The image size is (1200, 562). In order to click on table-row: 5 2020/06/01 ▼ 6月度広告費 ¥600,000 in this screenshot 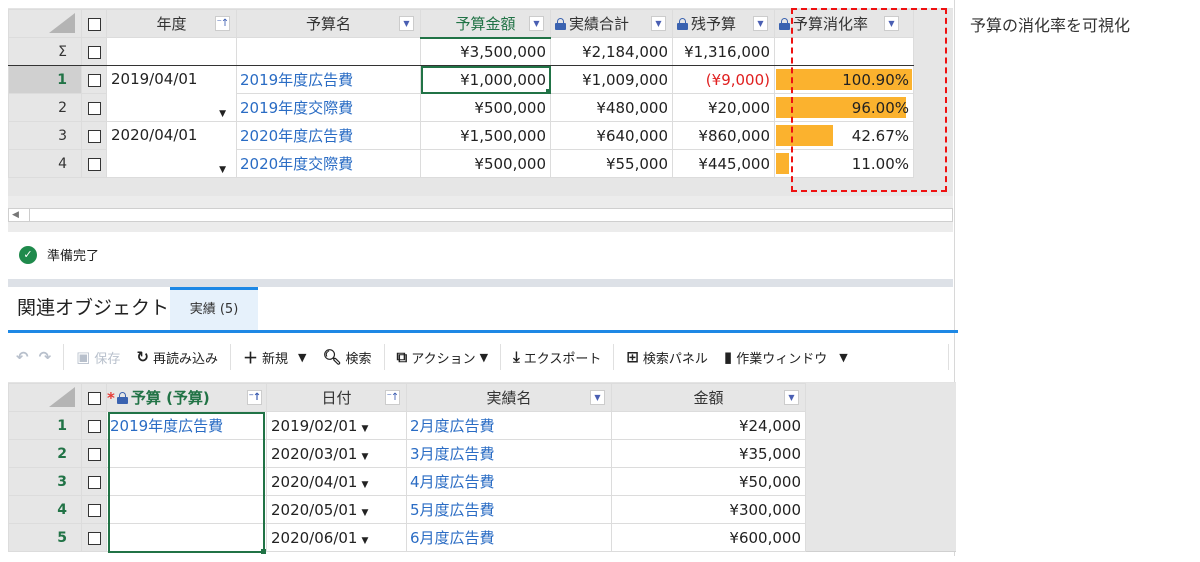, I will do `click(407, 537)`.